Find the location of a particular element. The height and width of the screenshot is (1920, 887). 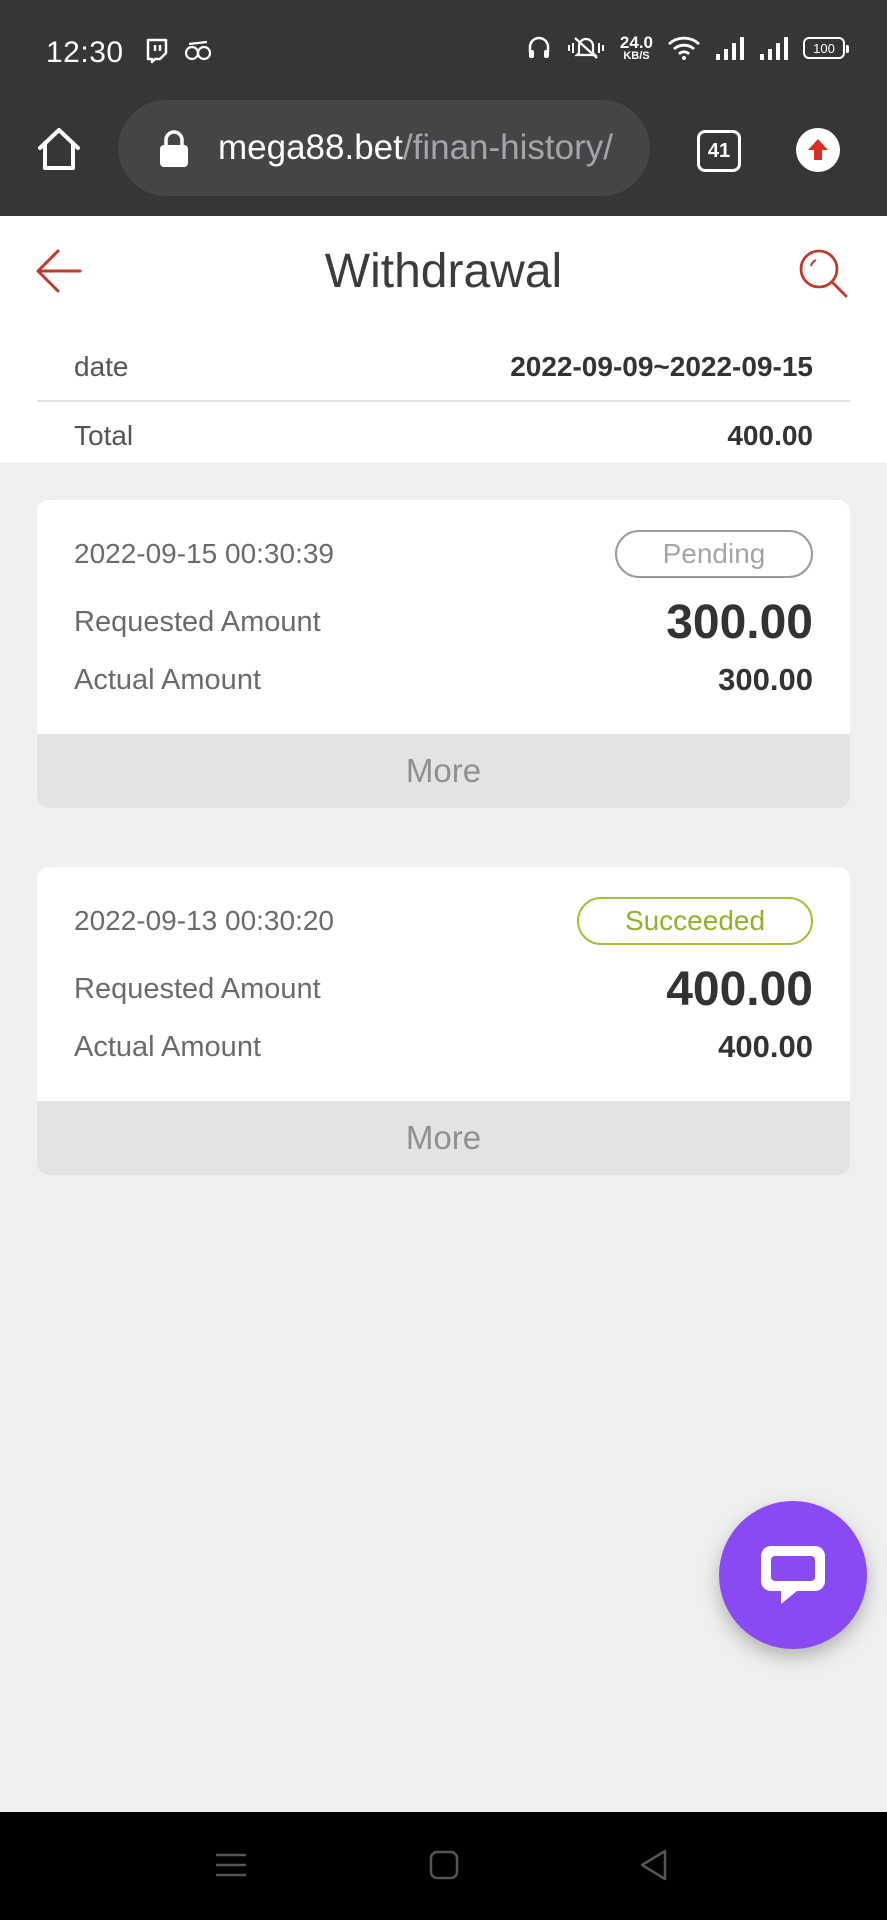

requested-amount-value: 300.00 is located at coordinates (739, 622).